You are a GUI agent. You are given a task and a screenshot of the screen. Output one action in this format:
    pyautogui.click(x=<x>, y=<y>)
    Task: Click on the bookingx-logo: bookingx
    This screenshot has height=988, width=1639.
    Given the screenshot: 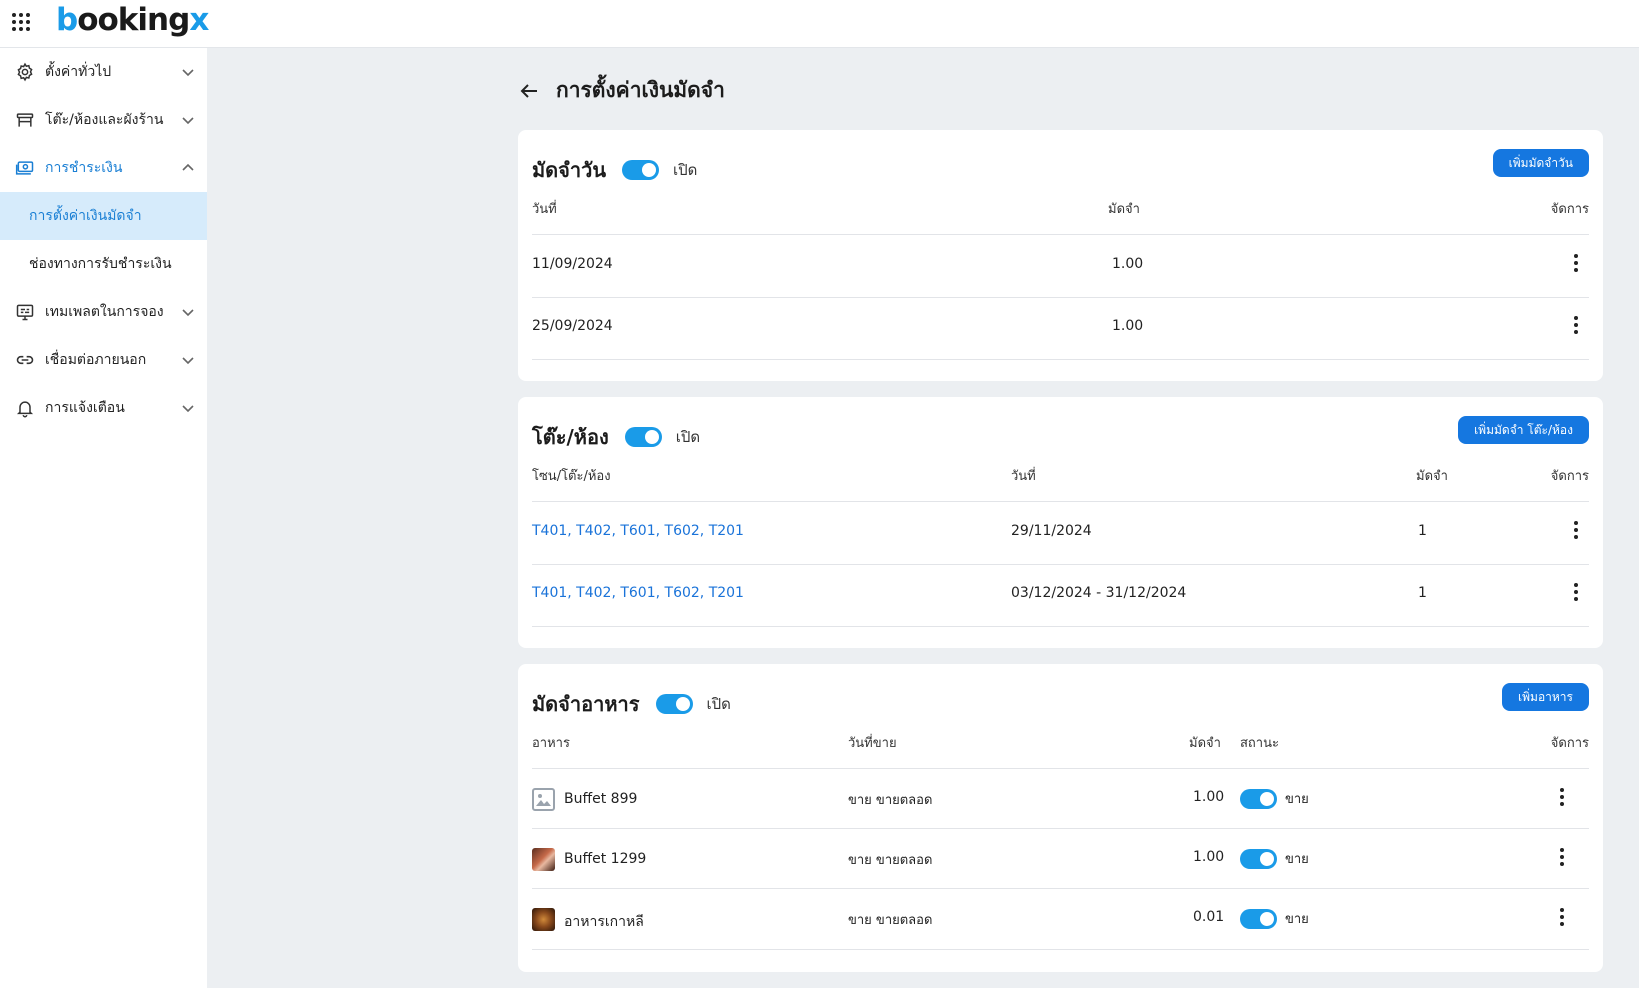 What is the action you would take?
    pyautogui.click(x=132, y=20)
    